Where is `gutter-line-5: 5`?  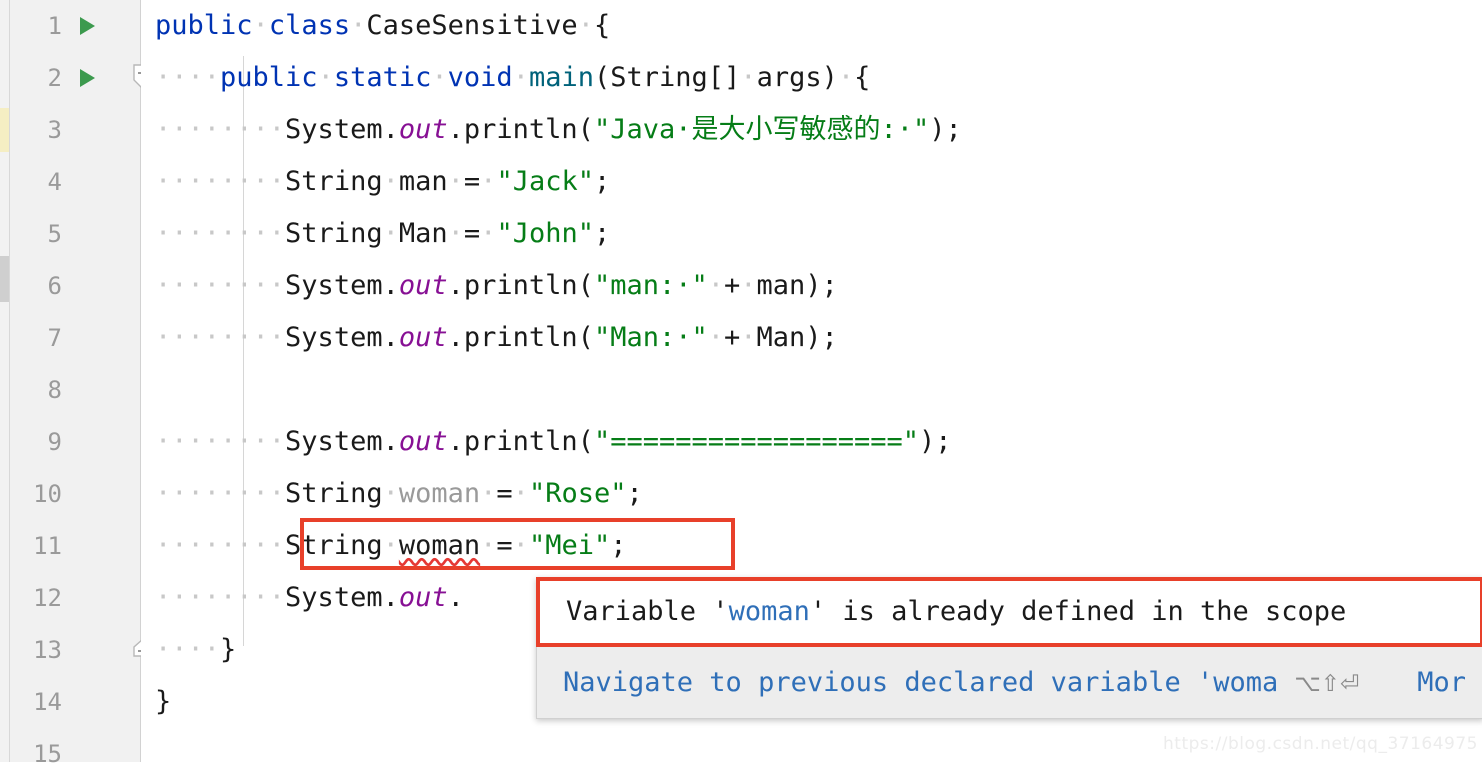
gutter-line-5: 5 is located at coordinates (75, 234).